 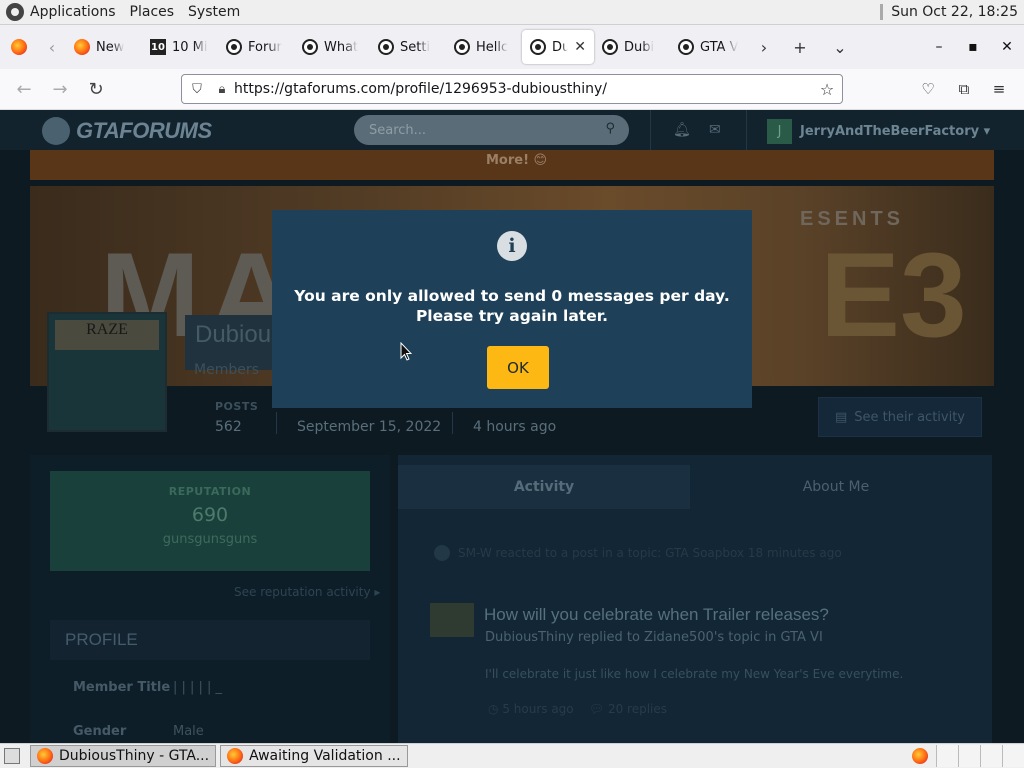 What do you see at coordinates (60, 89) in the screenshot?
I see `forward-button: →` at bounding box center [60, 89].